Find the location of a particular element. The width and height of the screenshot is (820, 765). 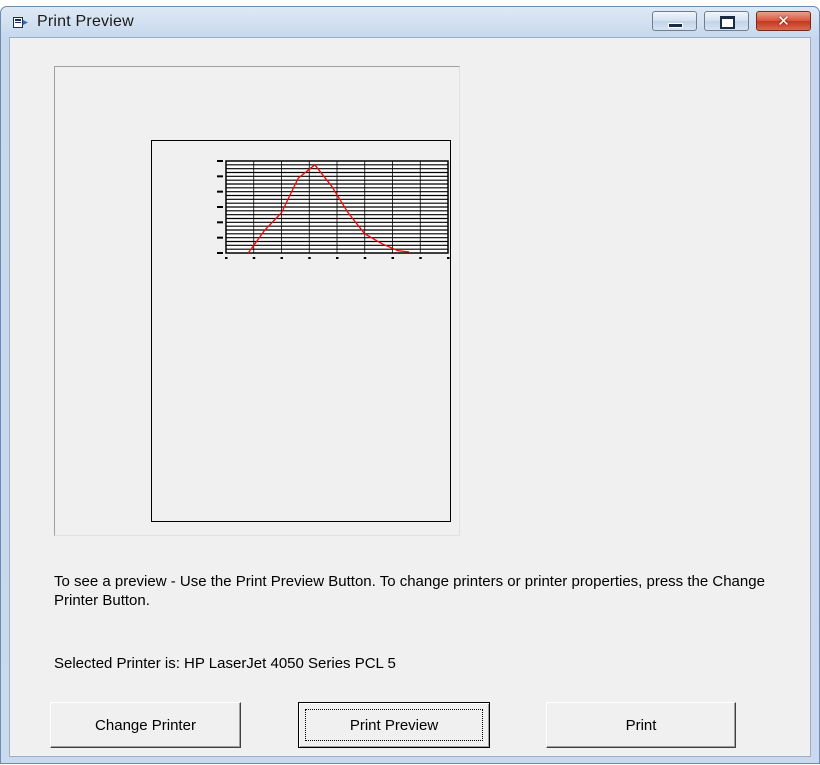

change-printer-button: Change Printer is located at coordinates (145, 725).